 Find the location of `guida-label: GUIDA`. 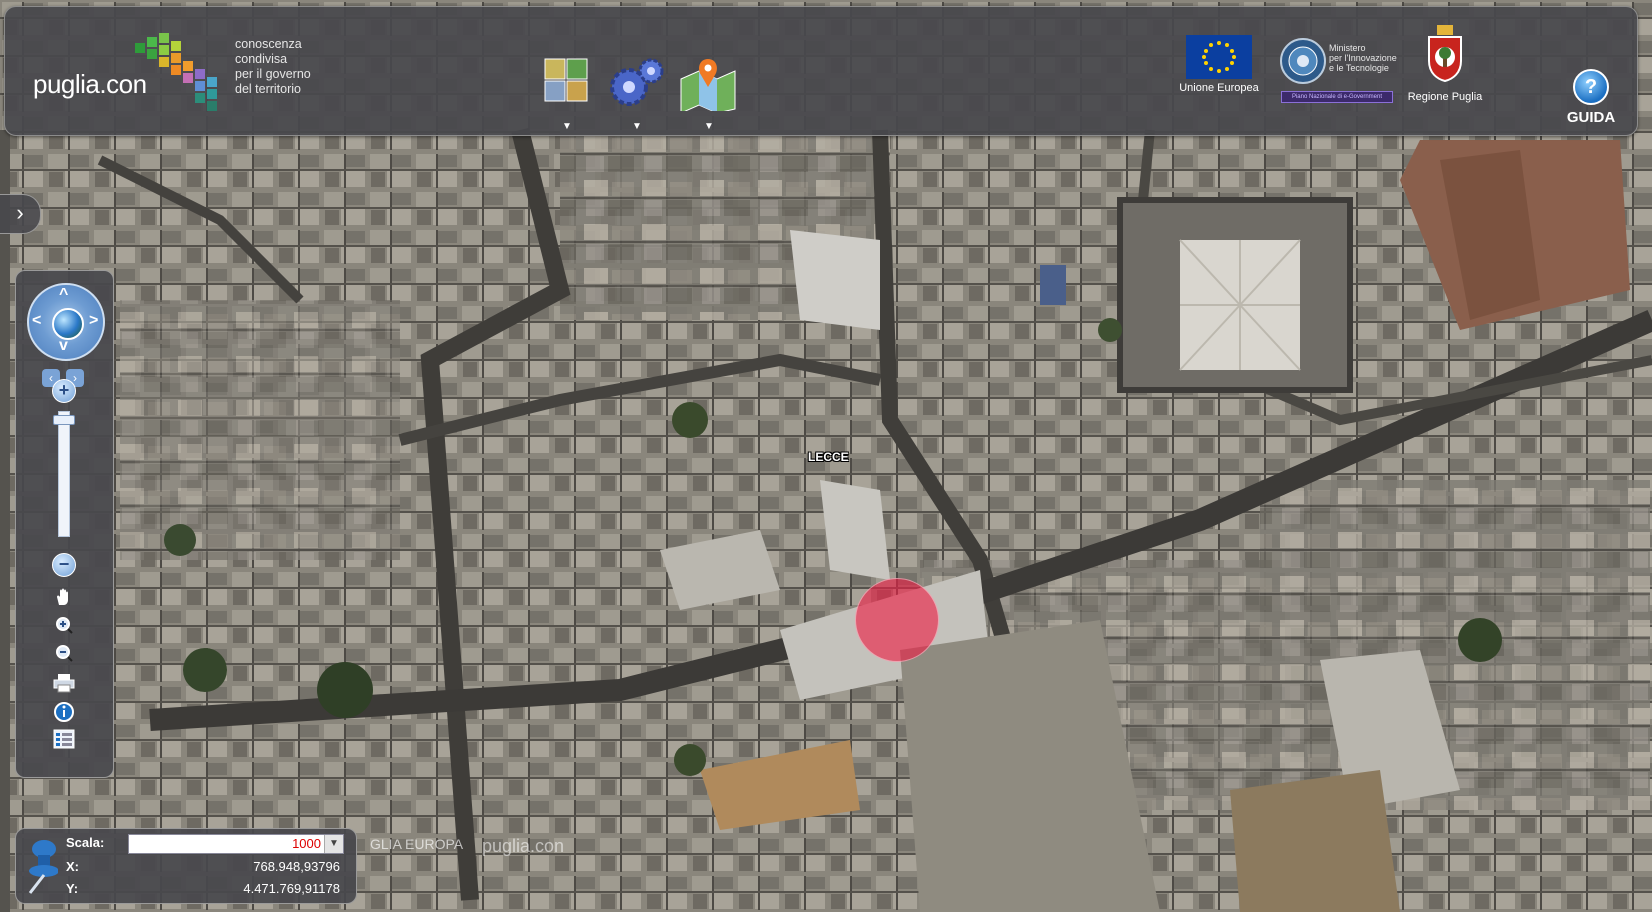

guida-label: GUIDA is located at coordinates (1591, 117).